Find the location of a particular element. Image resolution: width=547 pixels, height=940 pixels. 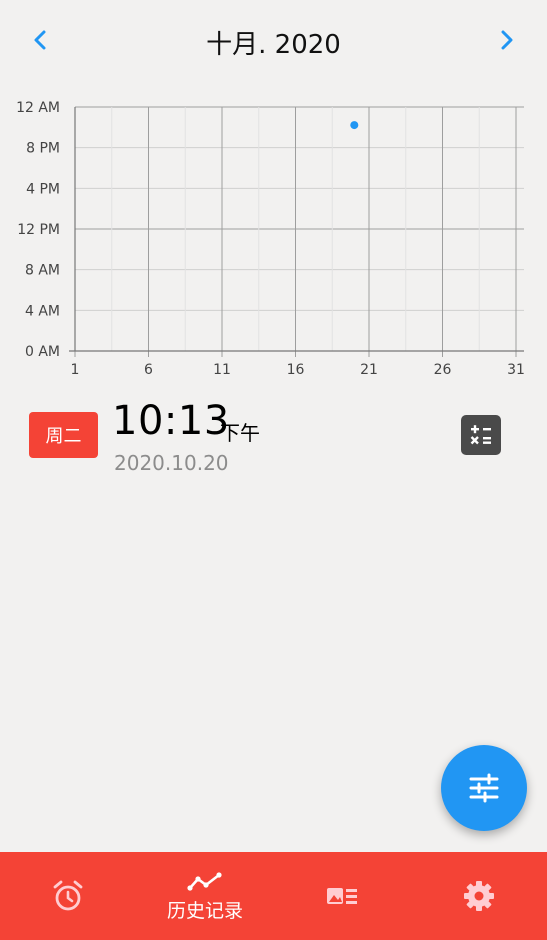

chart-x-tick-label: 6 is located at coordinates (148, 370).